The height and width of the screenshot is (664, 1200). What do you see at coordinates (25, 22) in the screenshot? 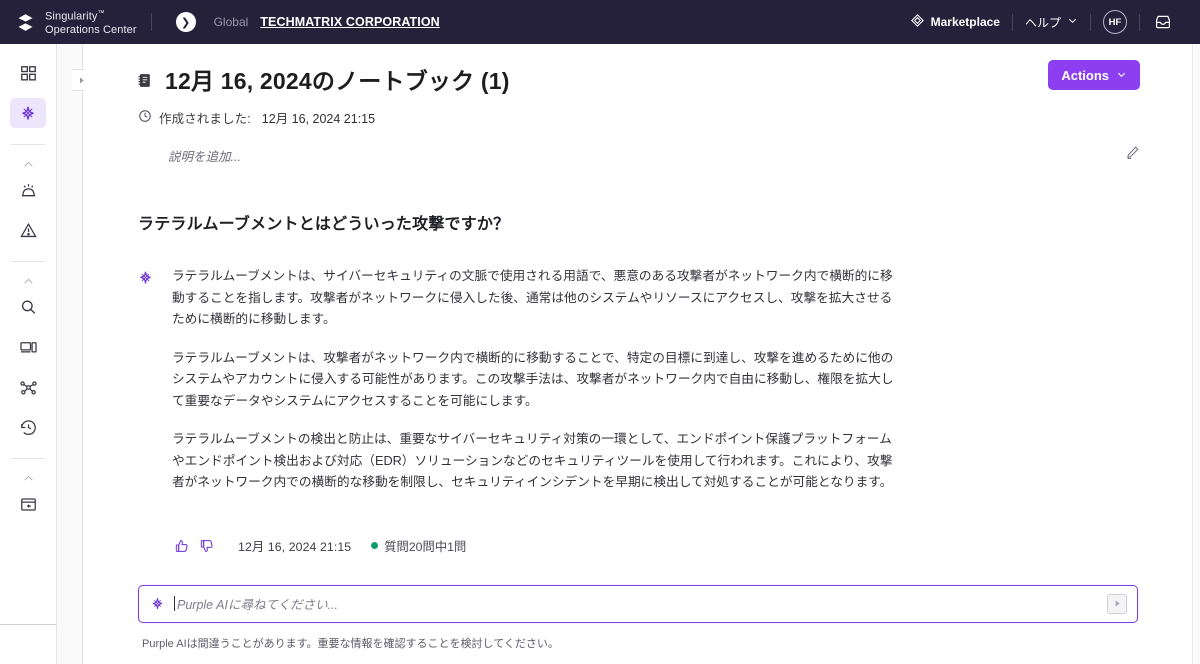
I see `singularity-logo-icon` at bounding box center [25, 22].